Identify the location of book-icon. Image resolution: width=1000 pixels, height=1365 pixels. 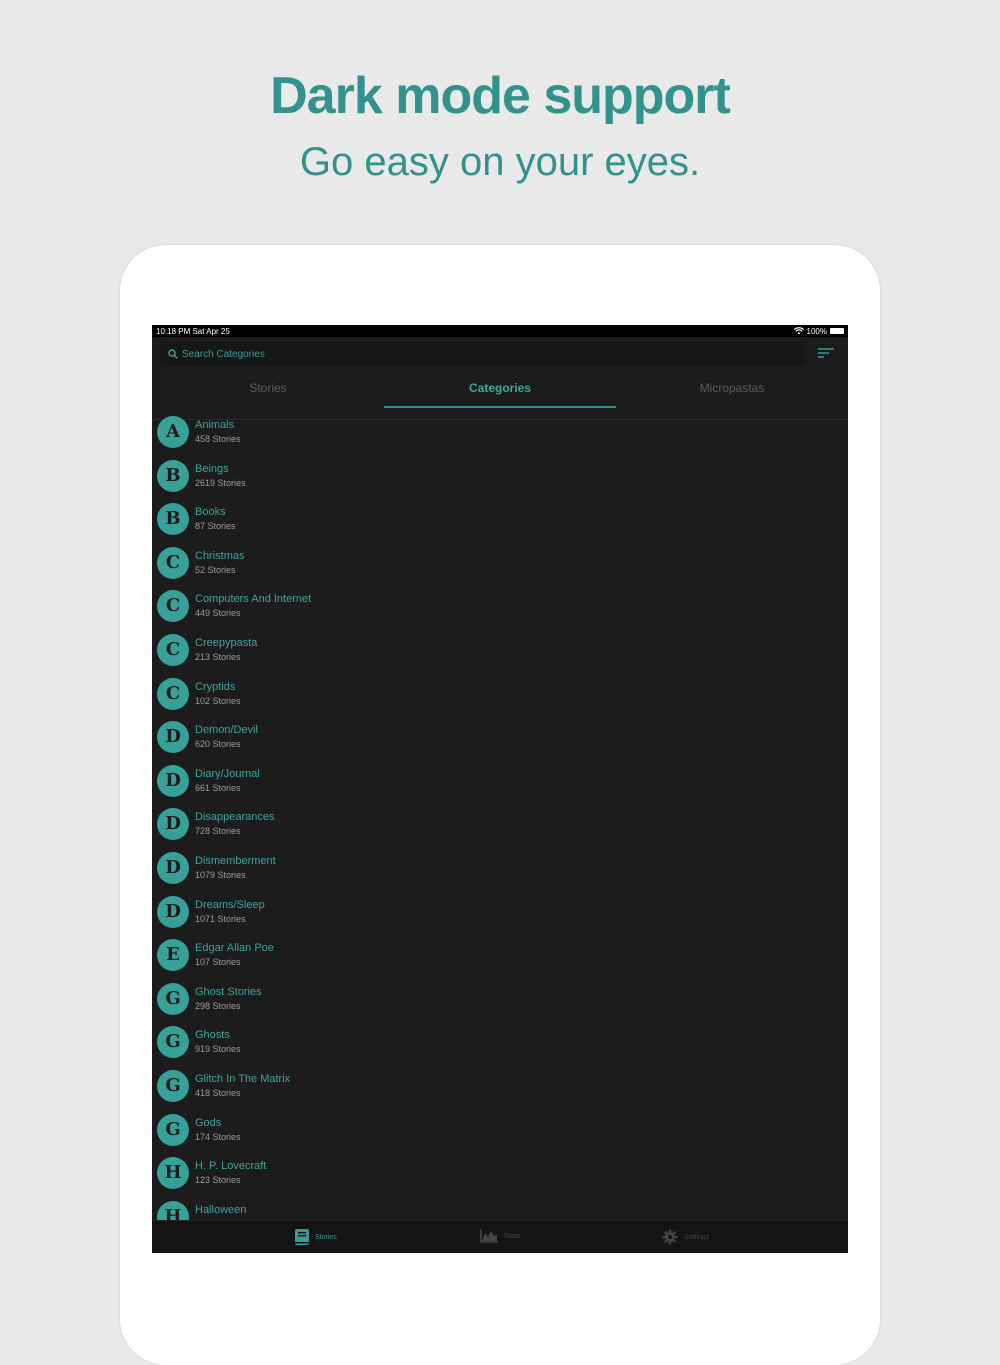
(302, 1237).